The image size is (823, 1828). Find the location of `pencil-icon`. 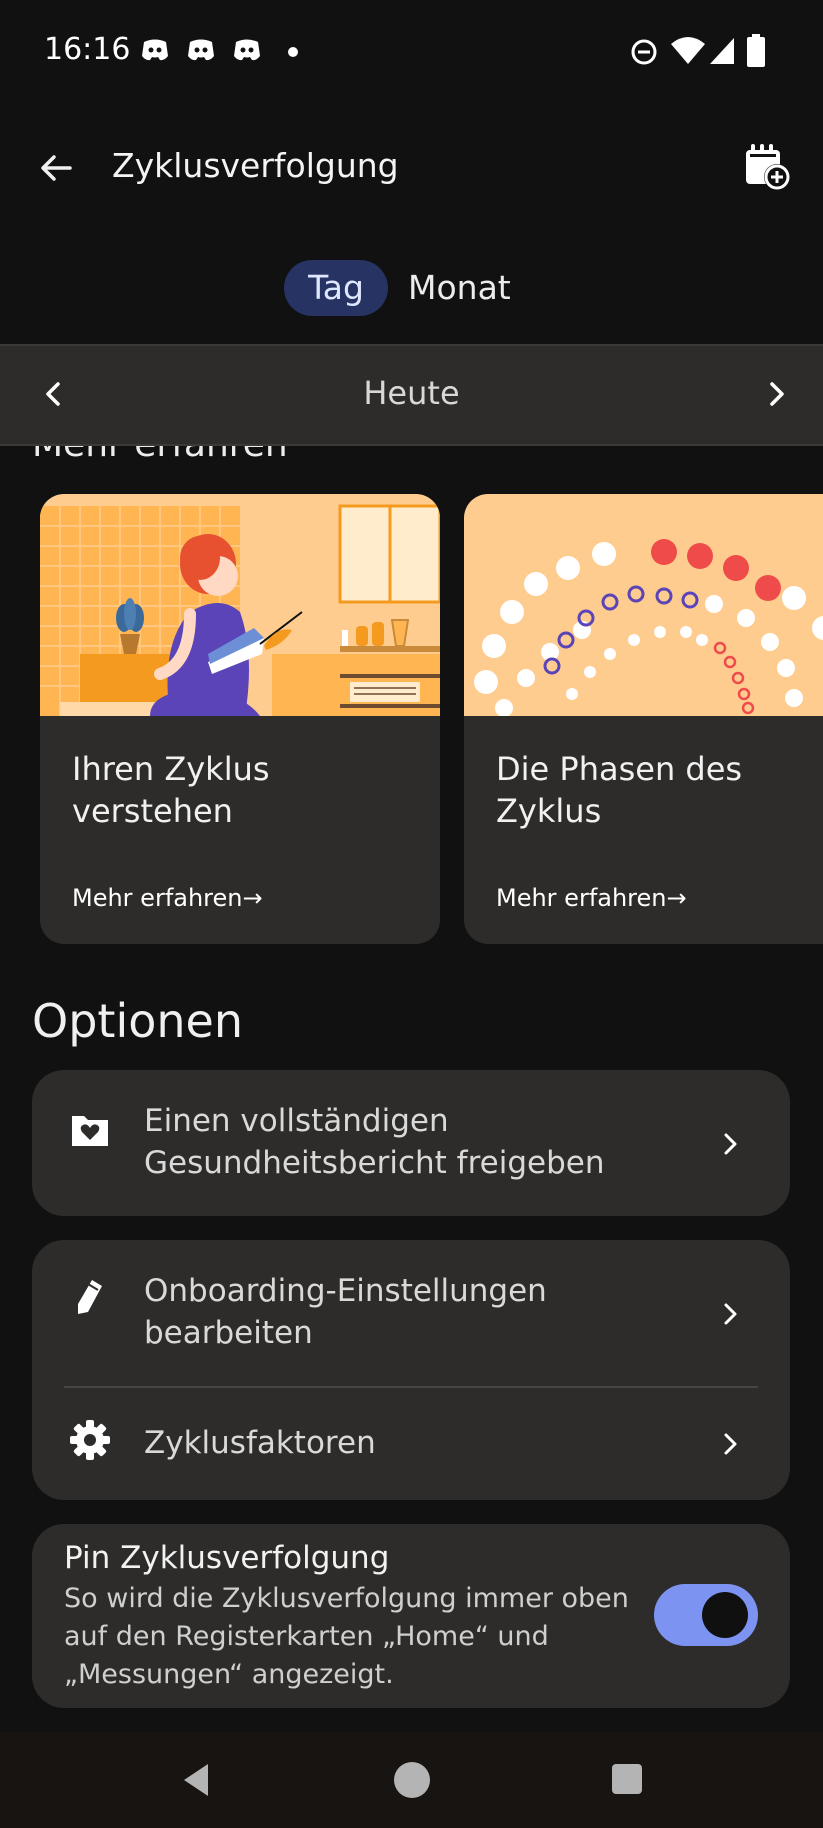

pencil-icon is located at coordinates (90, 1297).